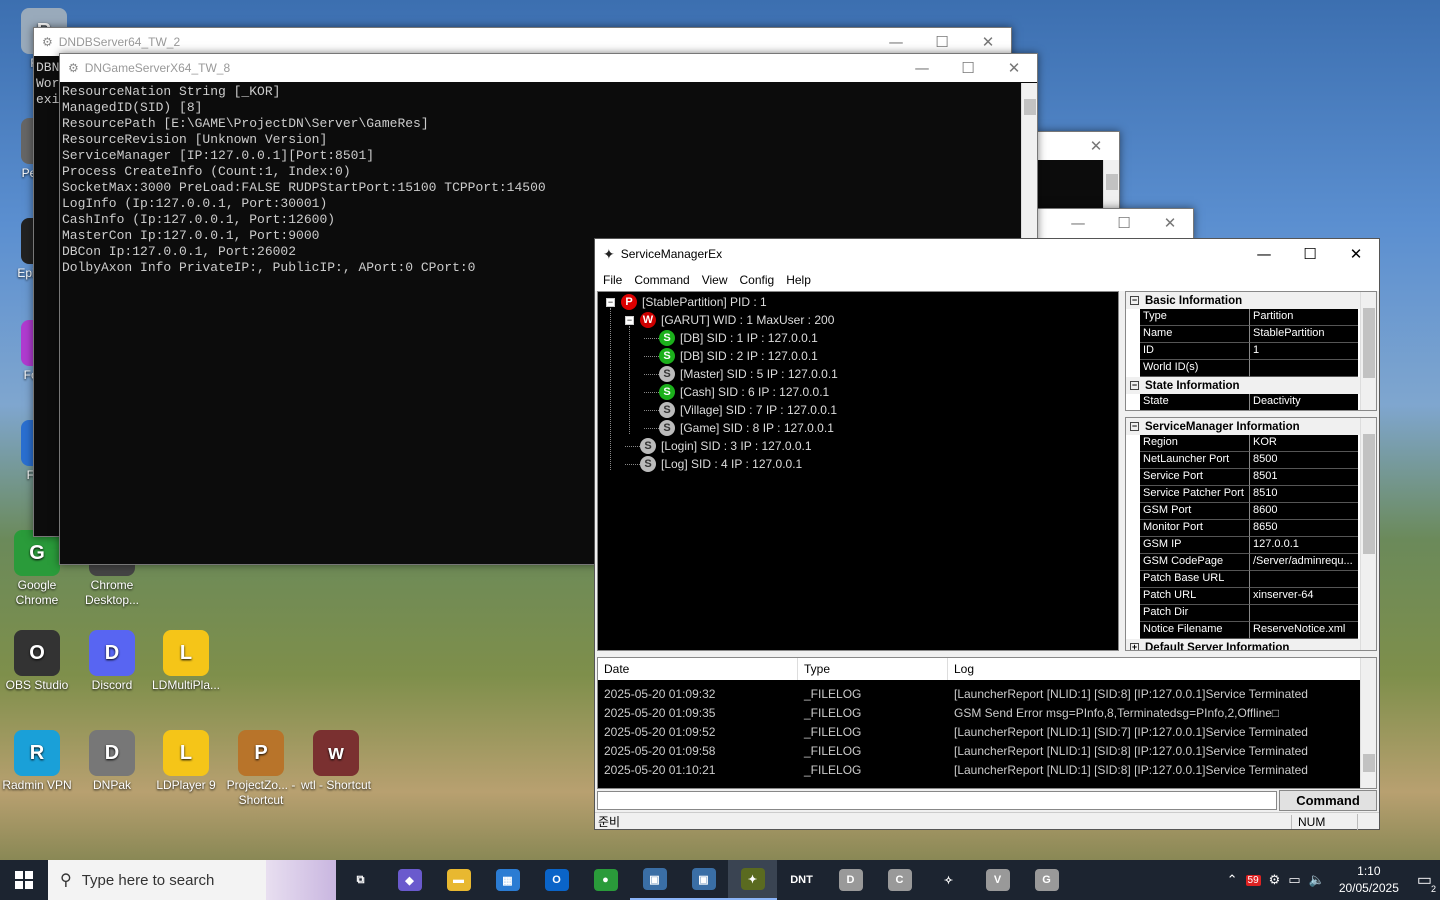  What do you see at coordinates (1251, 426) in the screenshot?
I see `category-servicemanager-information: − ServiceManager Information` at bounding box center [1251, 426].